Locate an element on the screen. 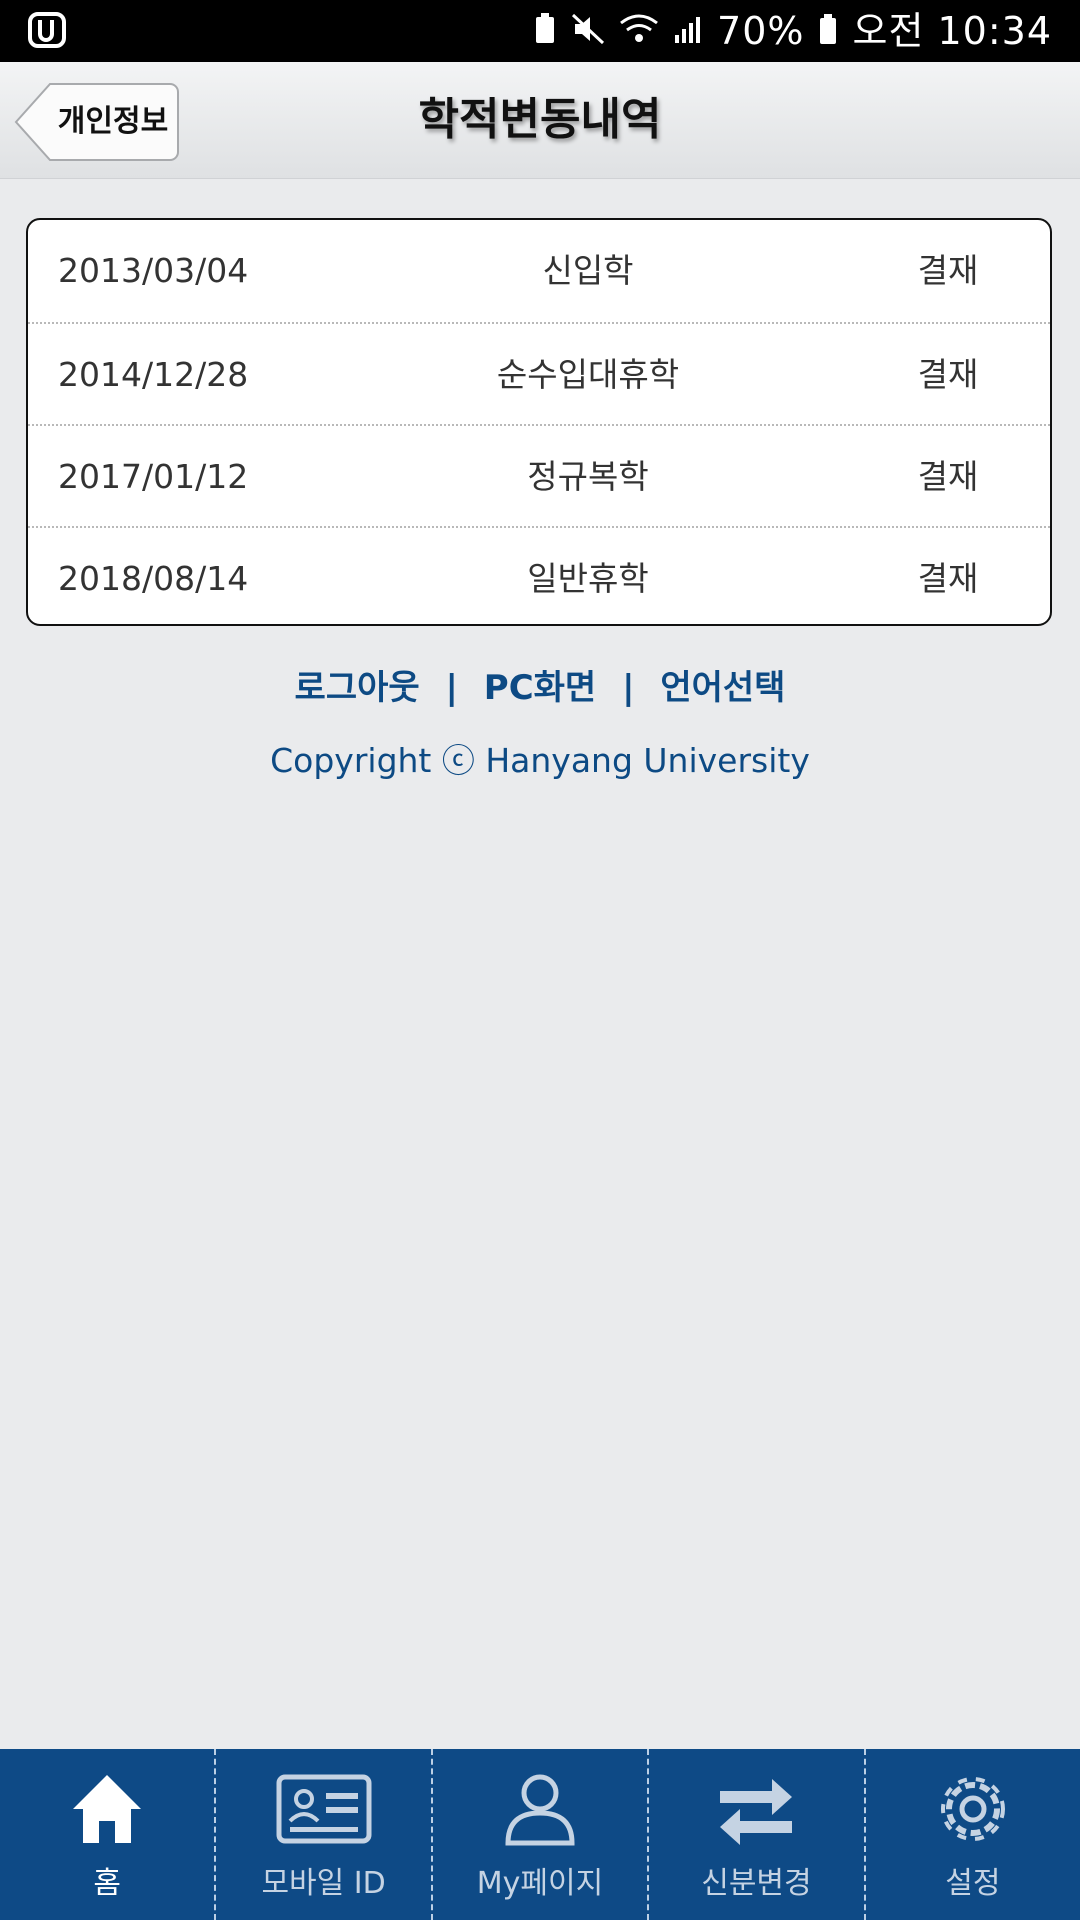 This screenshot has width=1080, height=1920. nav-label: 신분변경 is located at coordinates (756, 1883).